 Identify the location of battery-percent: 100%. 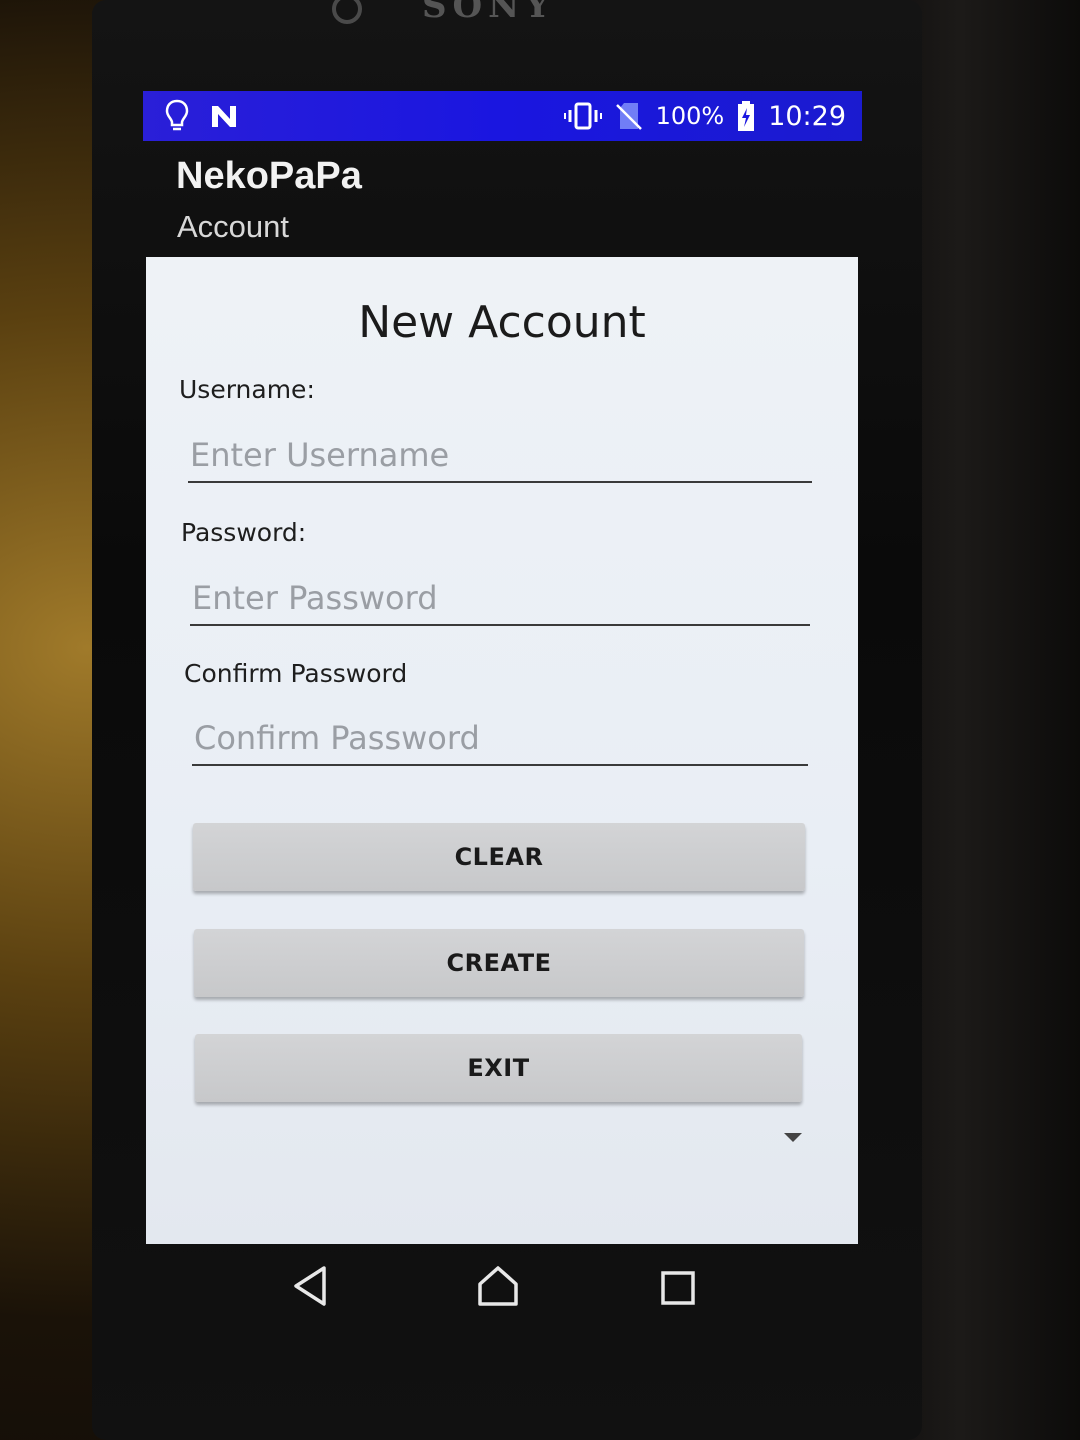
(690, 116).